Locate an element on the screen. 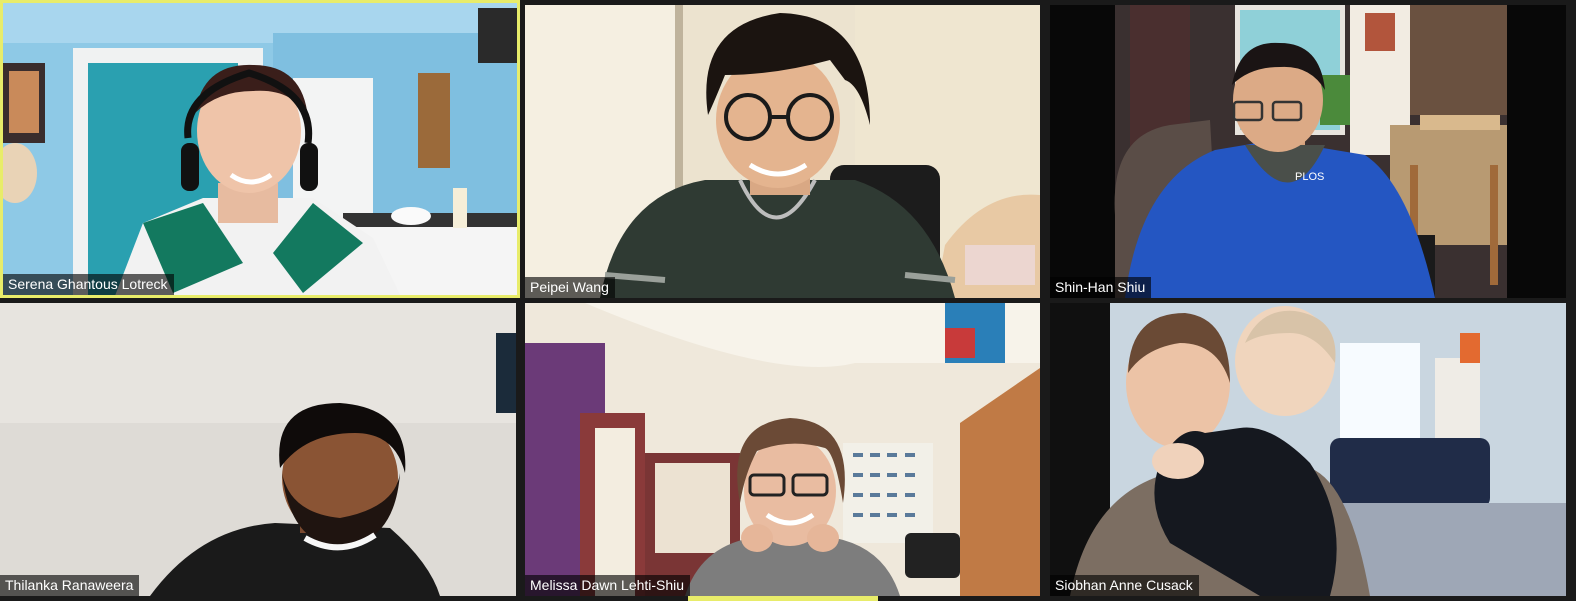 Image resolution: width=1576 pixels, height=601 pixels. gallery-page-indicator is located at coordinates (783, 598).